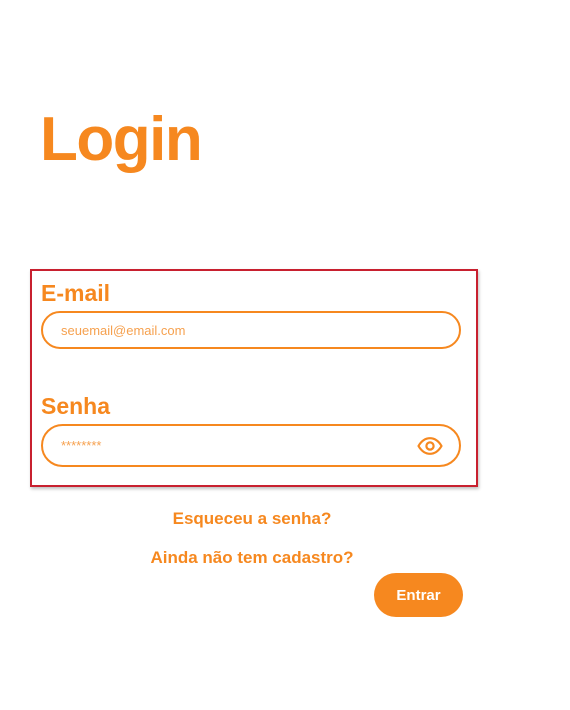 This screenshot has width=570, height=710. What do you see at coordinates (76, 293) in the screenshot?
I see `email-label: E-mail` at bounding box center [76, 293].